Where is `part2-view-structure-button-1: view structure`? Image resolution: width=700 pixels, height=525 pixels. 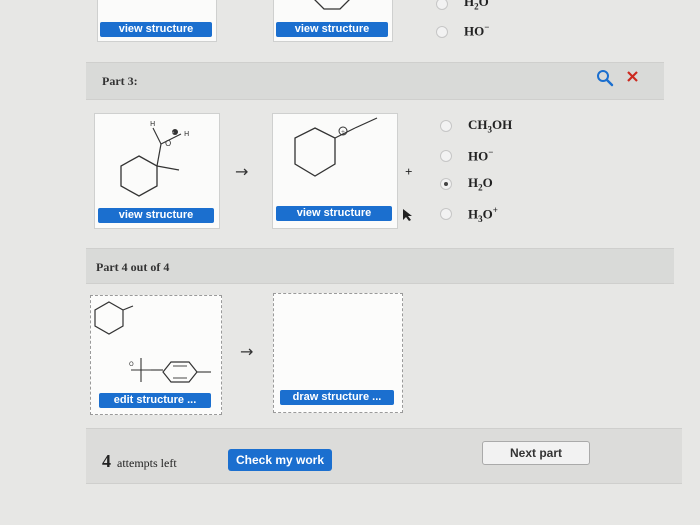 part2-view-structure-button-1: view structure is located at coordinates (156, 29).